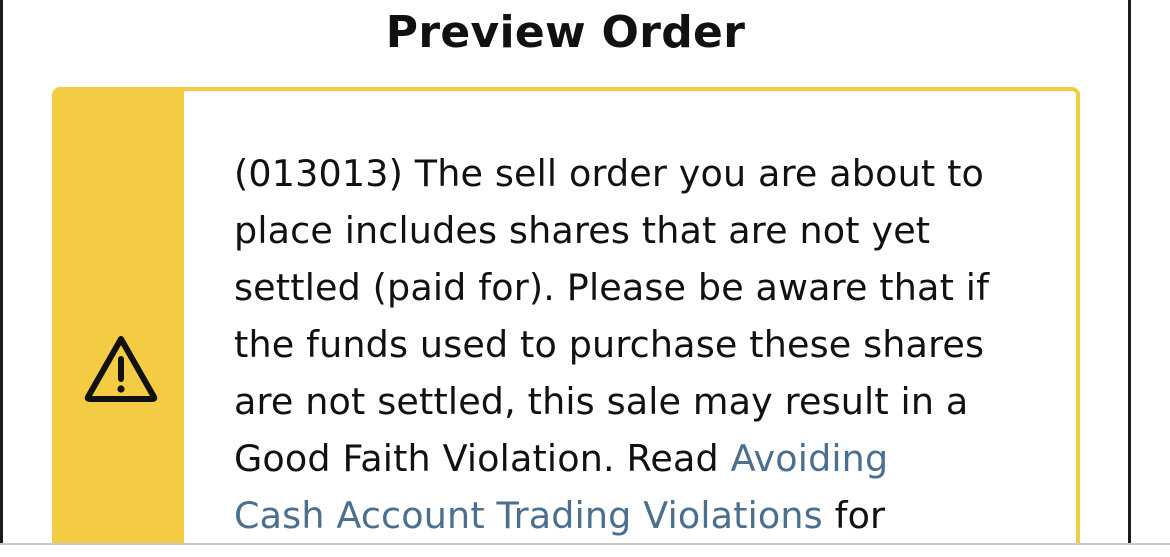 This screenshot has width=1170, height=557. I want to click on alert-message-line: Good Faith Violation. Read, so click(482, 458).